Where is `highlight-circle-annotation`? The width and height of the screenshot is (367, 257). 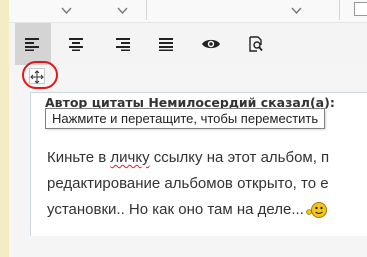
highlight-circle-annotation is located at coordinates (40, 75).